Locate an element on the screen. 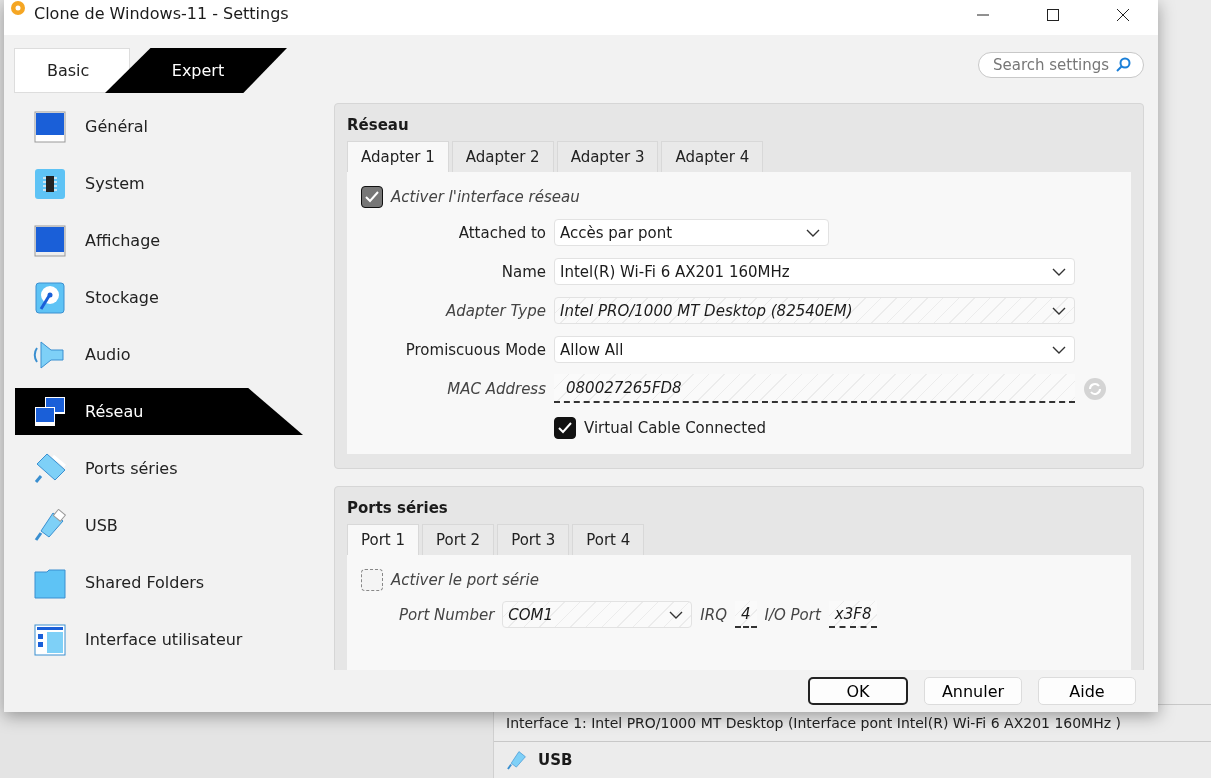 This screenshot has height=778, width=1211. input-field: 4 is located at coordinates (745, 614).